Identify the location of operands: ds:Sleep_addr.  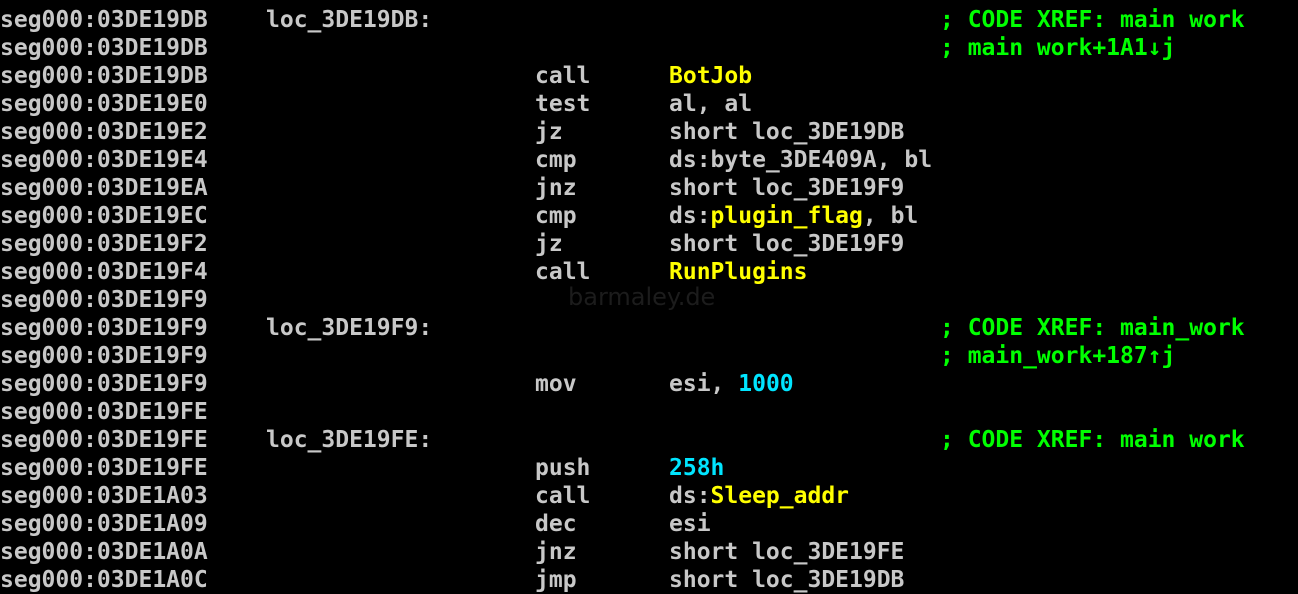
(759, 496).